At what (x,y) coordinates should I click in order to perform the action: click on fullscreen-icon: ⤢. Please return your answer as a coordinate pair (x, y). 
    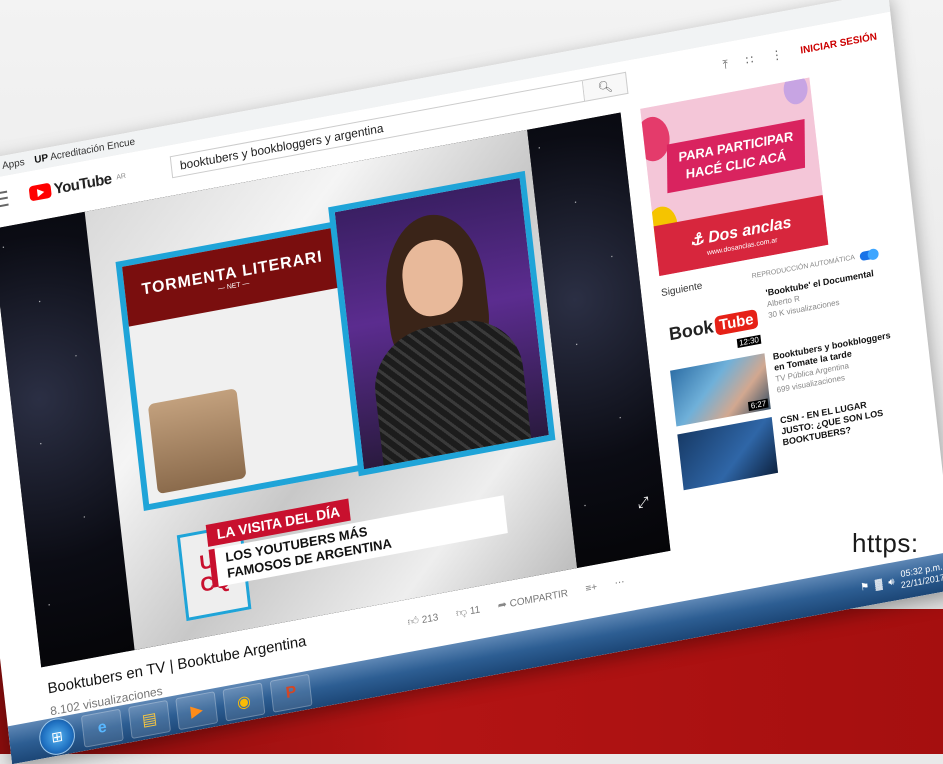
    Looking at the image, I should click on (643, 502).